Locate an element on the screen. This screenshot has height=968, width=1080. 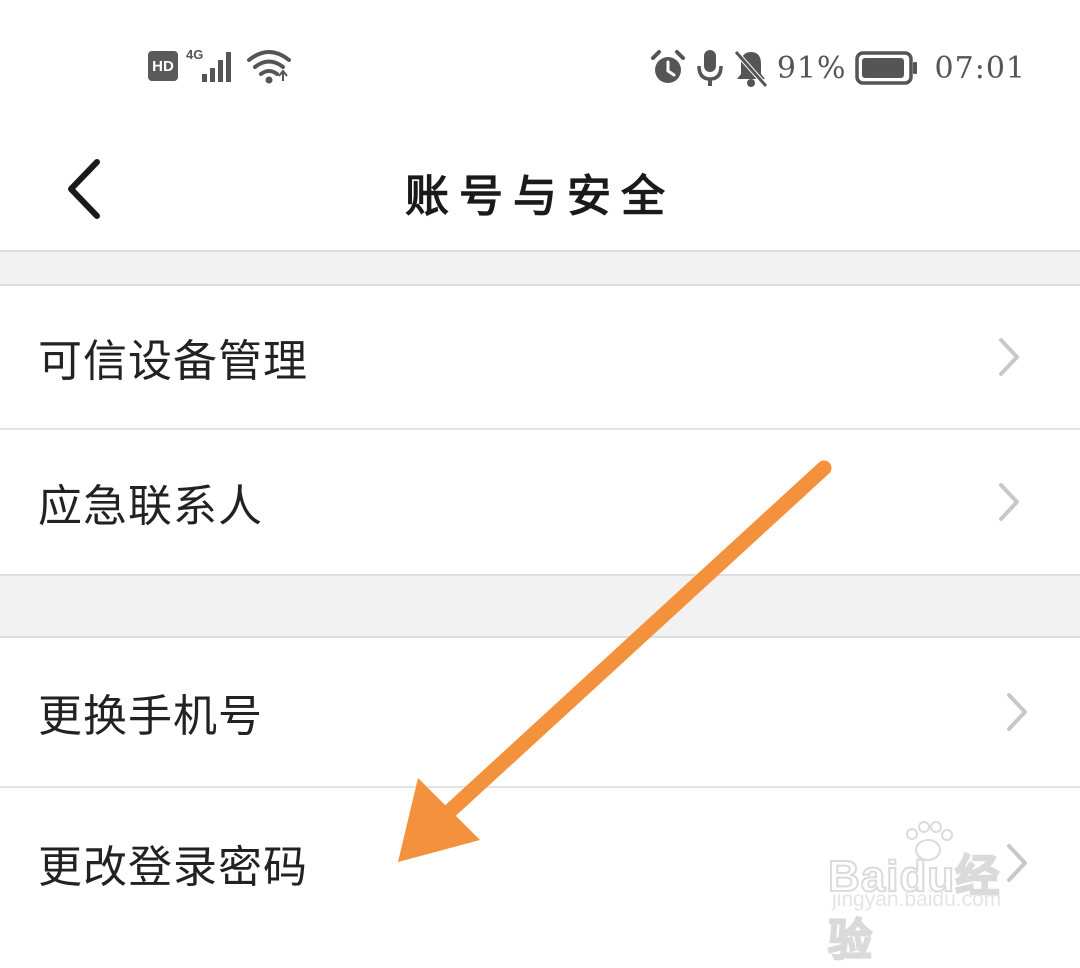
change-password-label: 更改登录密码 is located at coordinates (173, 867).